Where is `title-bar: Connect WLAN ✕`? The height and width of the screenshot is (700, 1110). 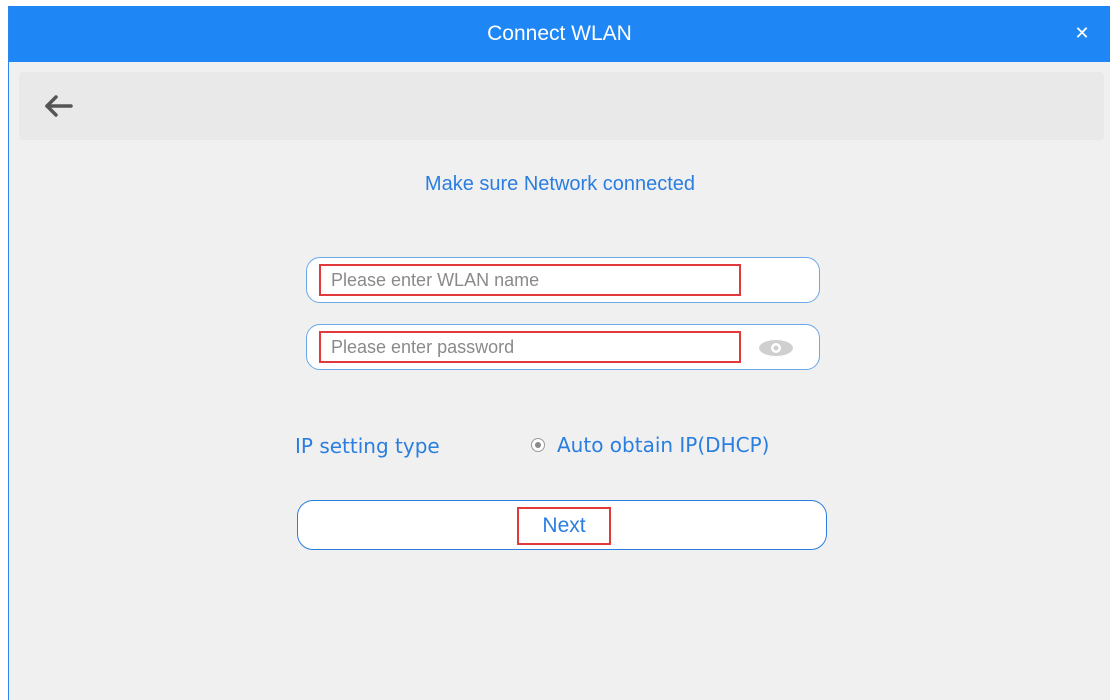 title-bar: Connect WLAN ✕ is located at coordinates (559, 34).